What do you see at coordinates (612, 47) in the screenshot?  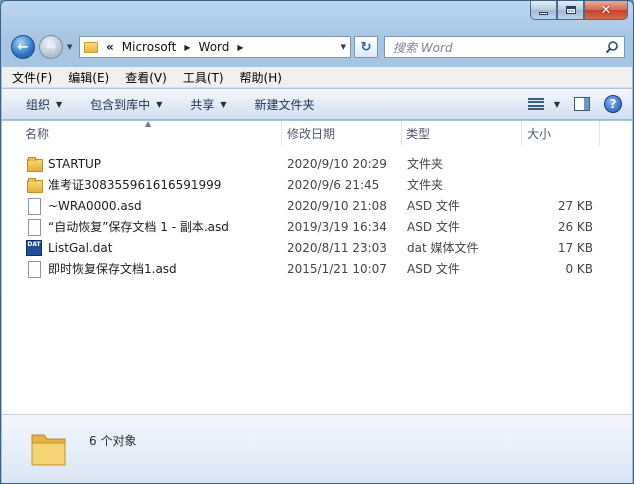 I see `search-icon` at bounding box center [612, 47].